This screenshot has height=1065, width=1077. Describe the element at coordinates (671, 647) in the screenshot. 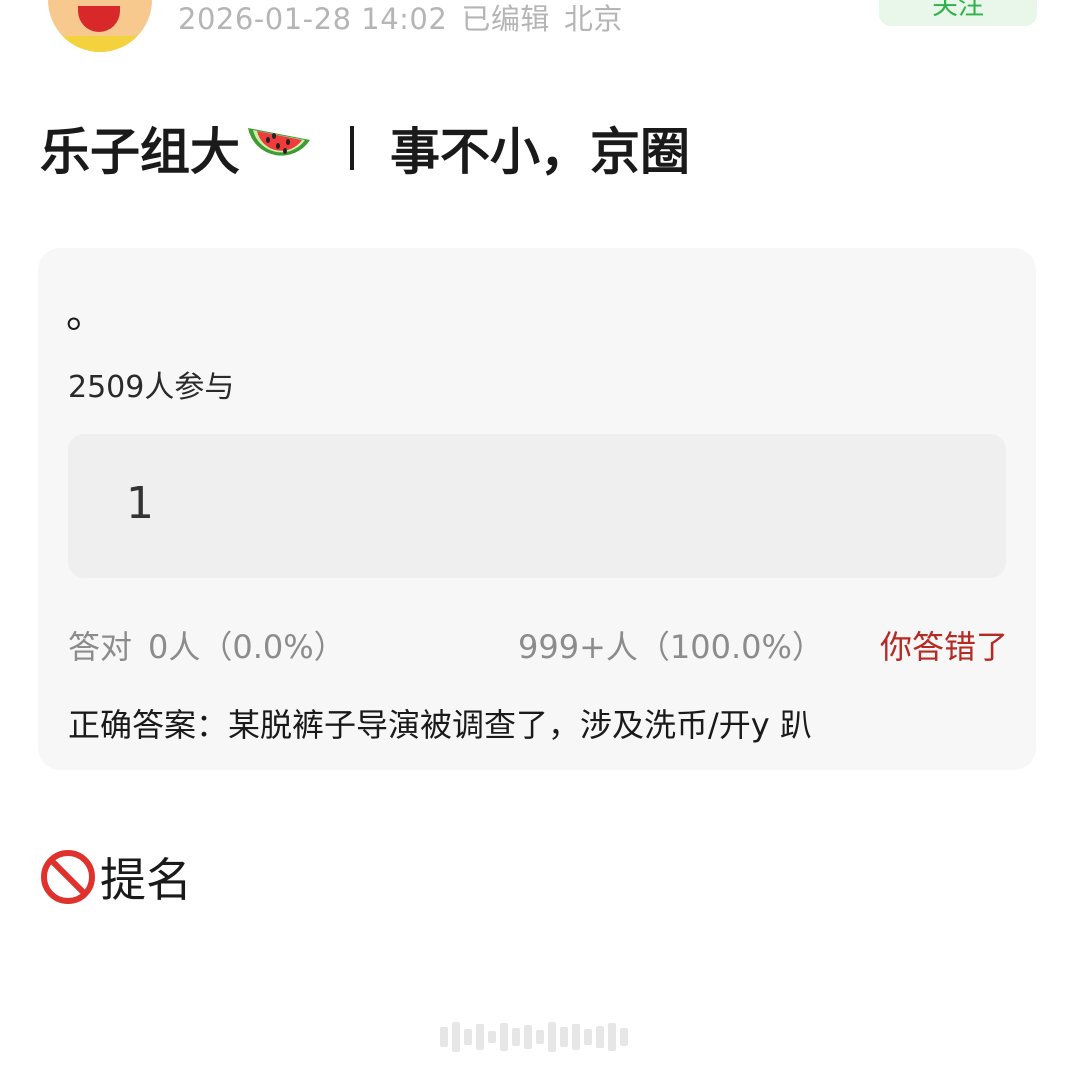

I see `option-stats: 999+人（100.0%）` at that location.